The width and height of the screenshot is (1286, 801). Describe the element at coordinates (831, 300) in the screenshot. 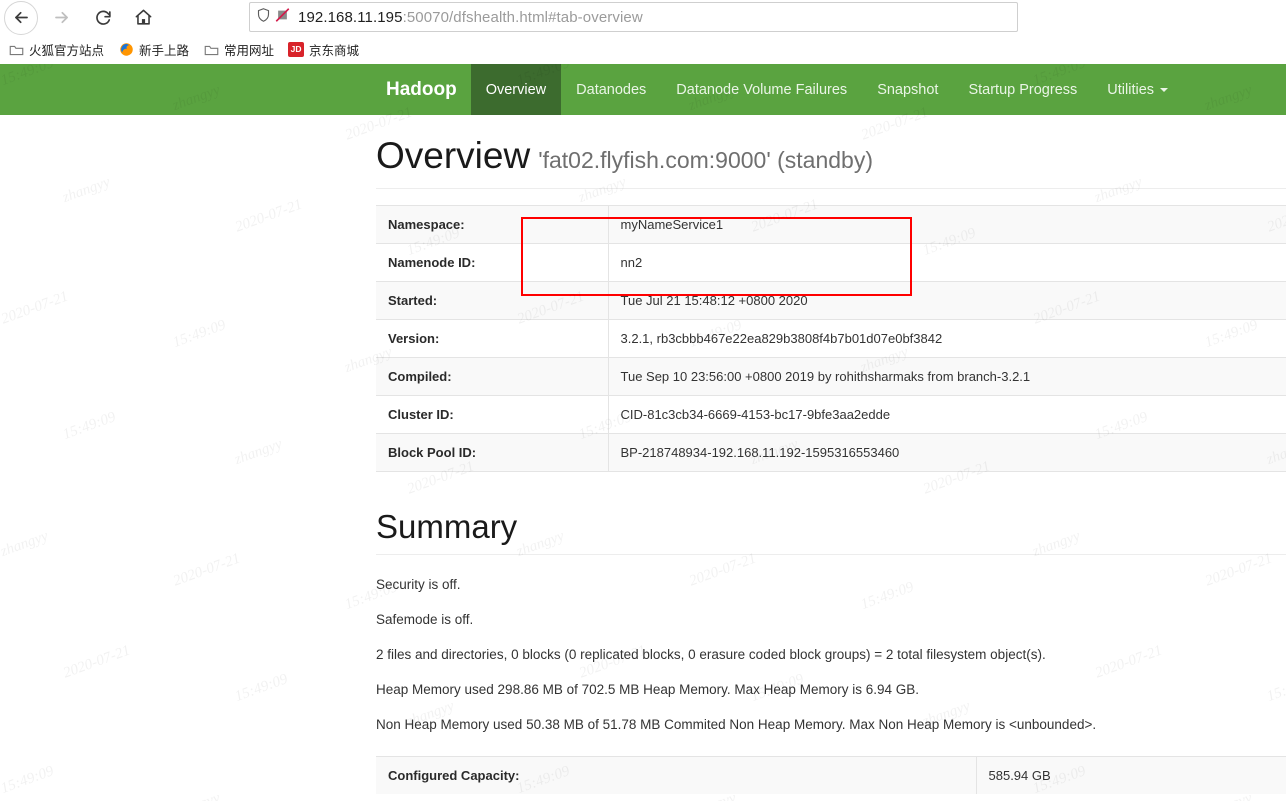

I see `table-row: Started: Tue Jul 21 15:48:12 +0800 2020` at that location.